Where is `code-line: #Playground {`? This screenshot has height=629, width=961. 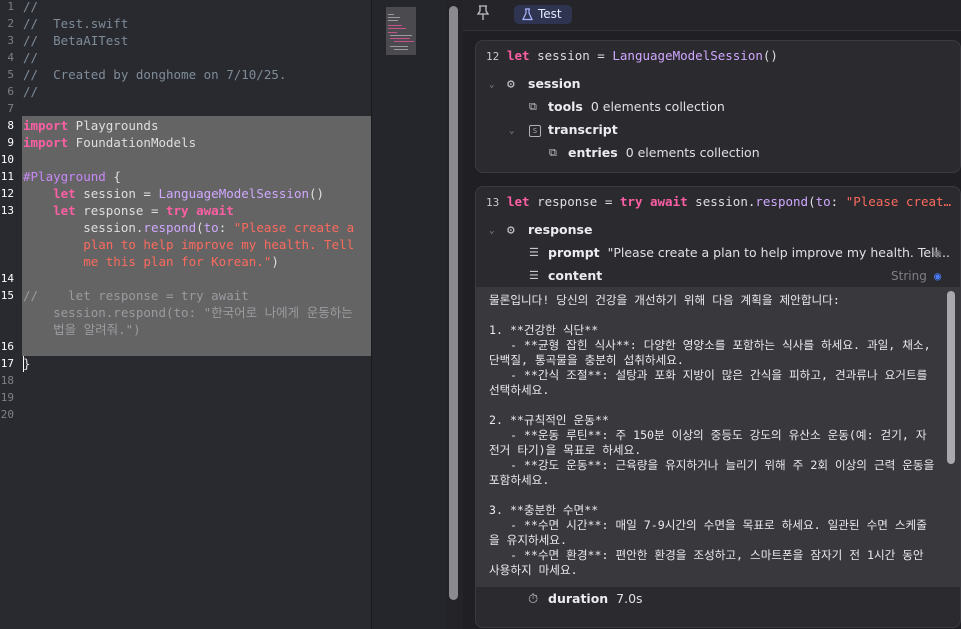
code-line: #Playground { is located at coordinates (72, 176).